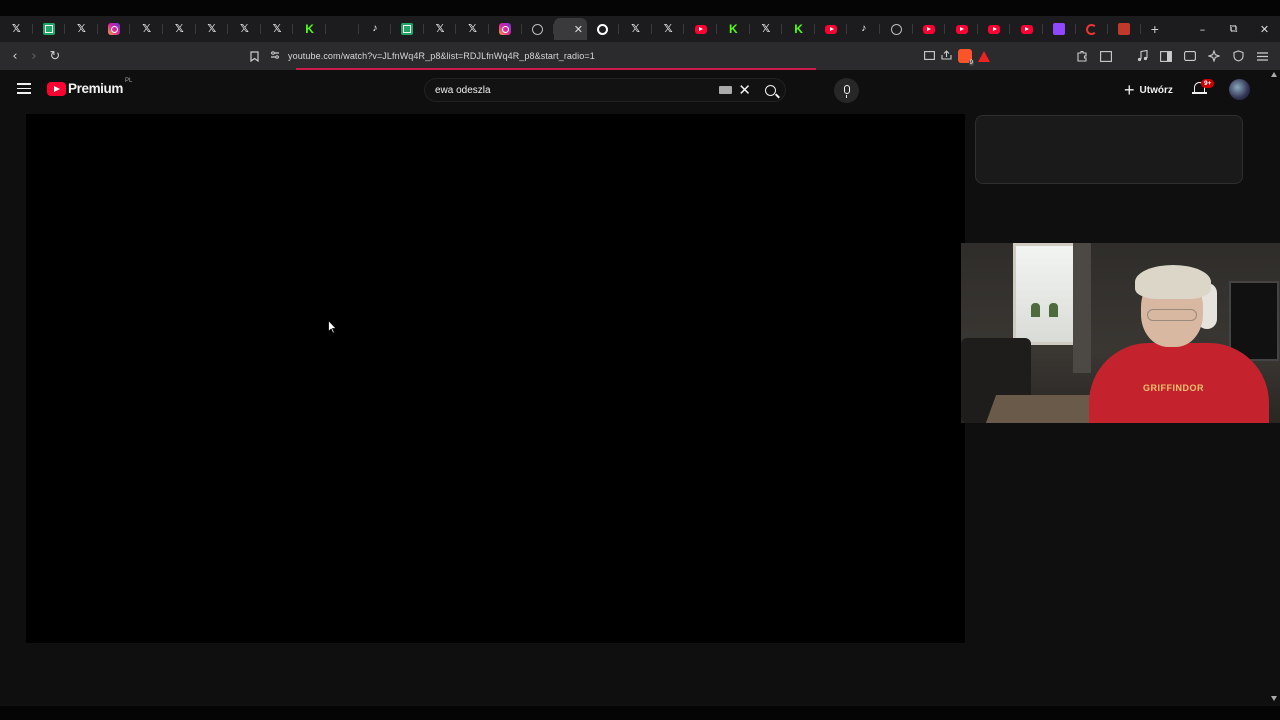  Describe the element at coordinates (34, 56) in the screenshot. I see `forward-button: ›` at that location.